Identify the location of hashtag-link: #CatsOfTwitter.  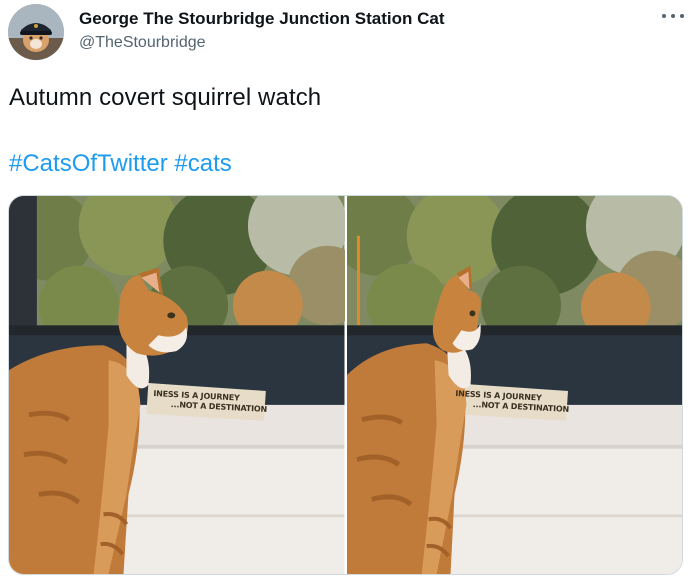
(88, 163).